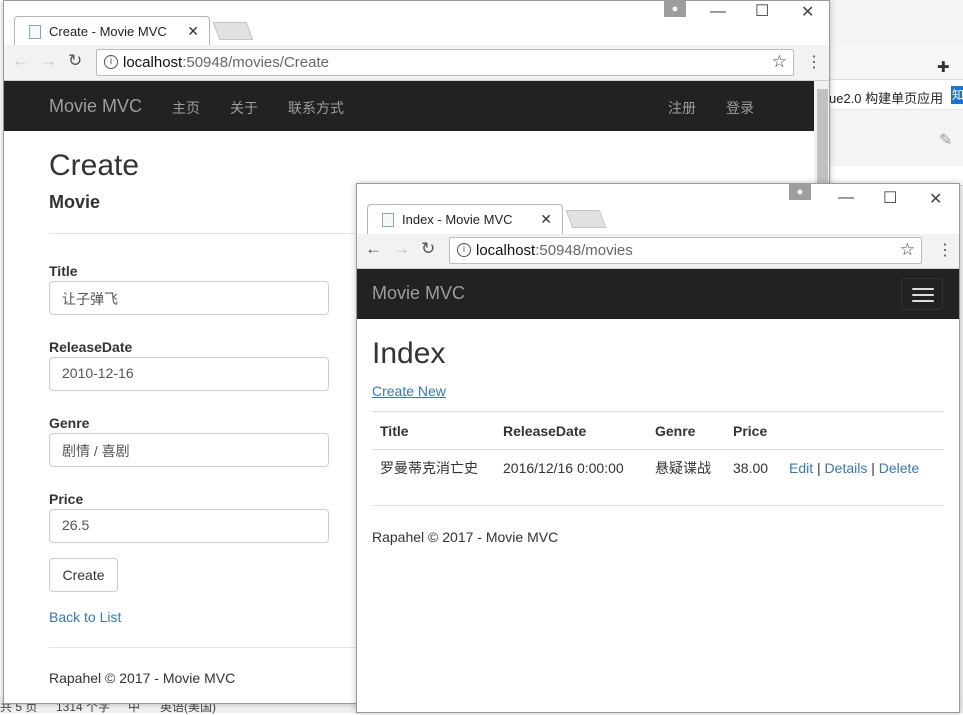  I want to click on cell-release-date: 2016/12/16 0:00:00, so click(563, 468).